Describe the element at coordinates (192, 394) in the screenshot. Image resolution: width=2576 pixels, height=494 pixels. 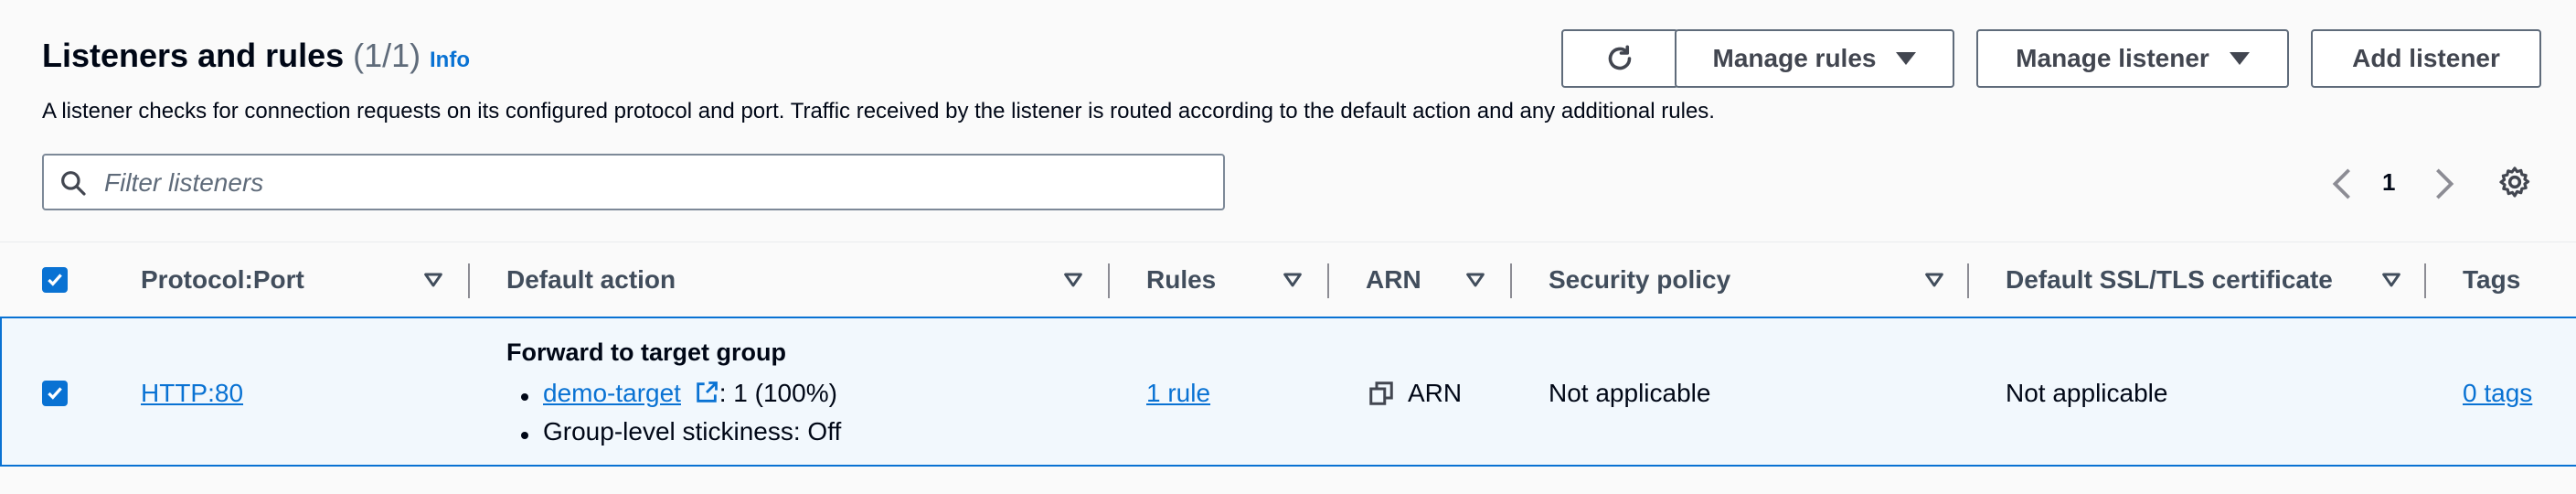
I see `protocol-port-link: HTTP:80` at that location.